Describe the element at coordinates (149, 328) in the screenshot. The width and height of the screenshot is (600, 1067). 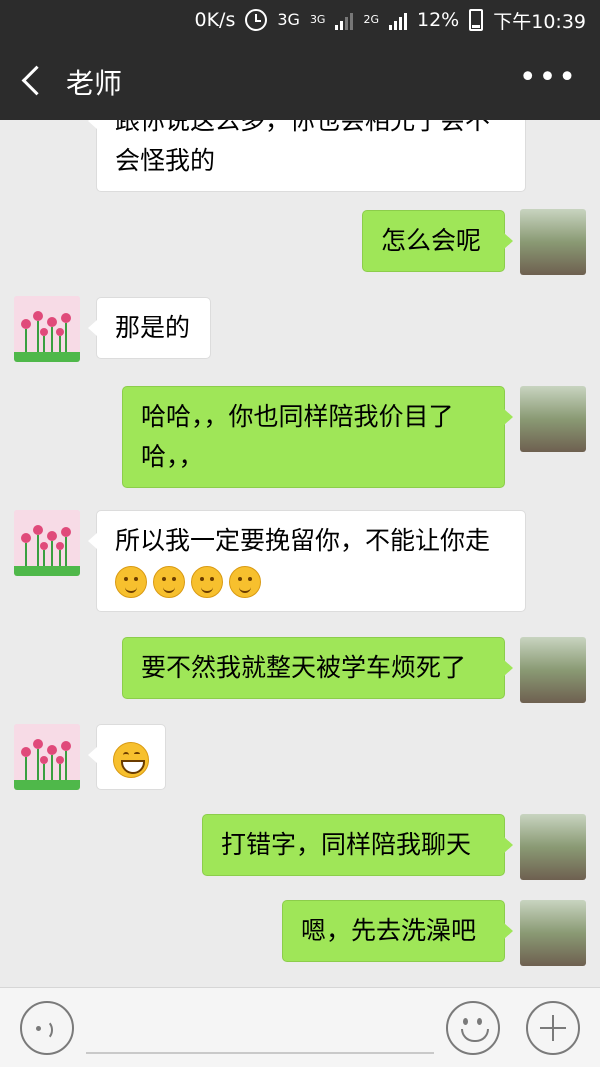
I see `message-bubble-incoming: 那是的` at that location.